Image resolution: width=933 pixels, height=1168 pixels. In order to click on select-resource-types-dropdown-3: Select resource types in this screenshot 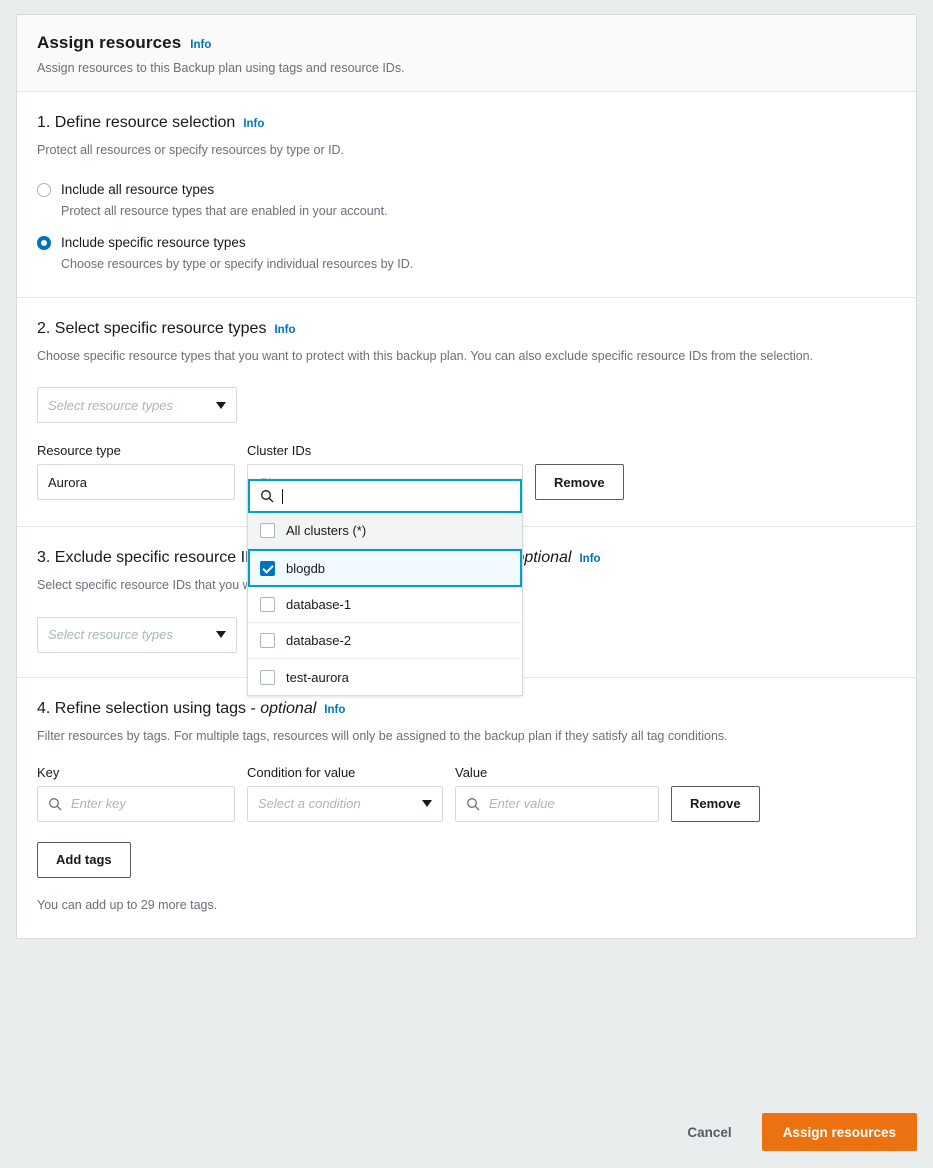, I will do `click(137, 634)`.